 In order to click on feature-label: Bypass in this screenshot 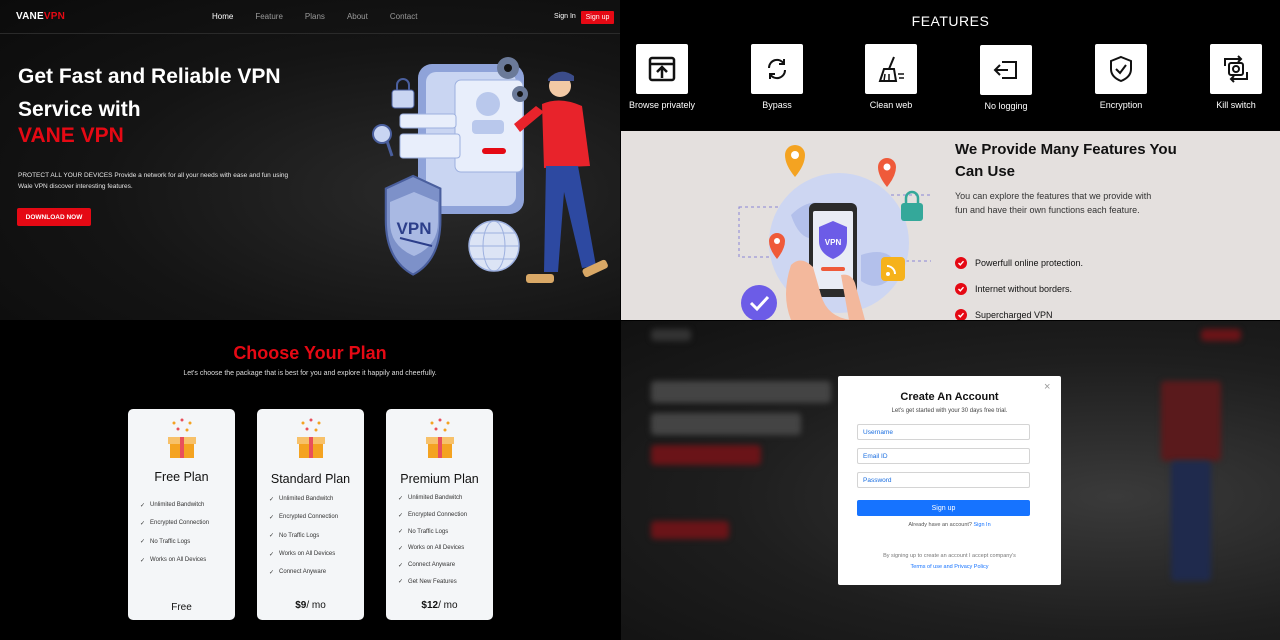, I will do `click(777, 105)`.